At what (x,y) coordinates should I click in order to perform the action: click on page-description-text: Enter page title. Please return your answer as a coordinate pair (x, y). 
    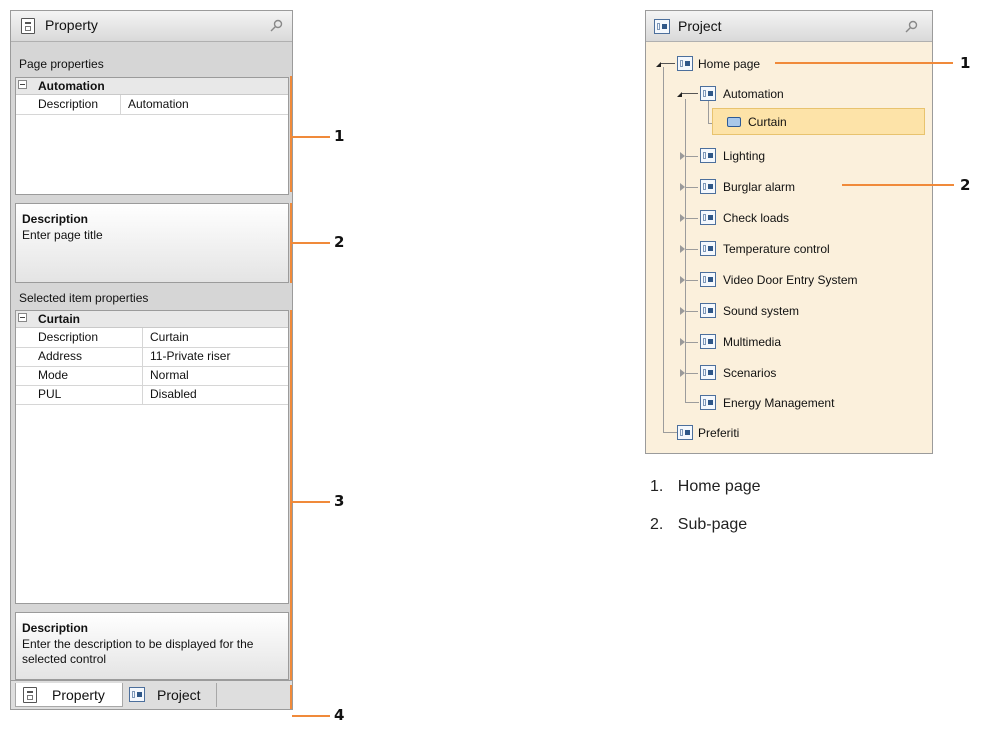
    Looking at the image, I should click on (62, 235).